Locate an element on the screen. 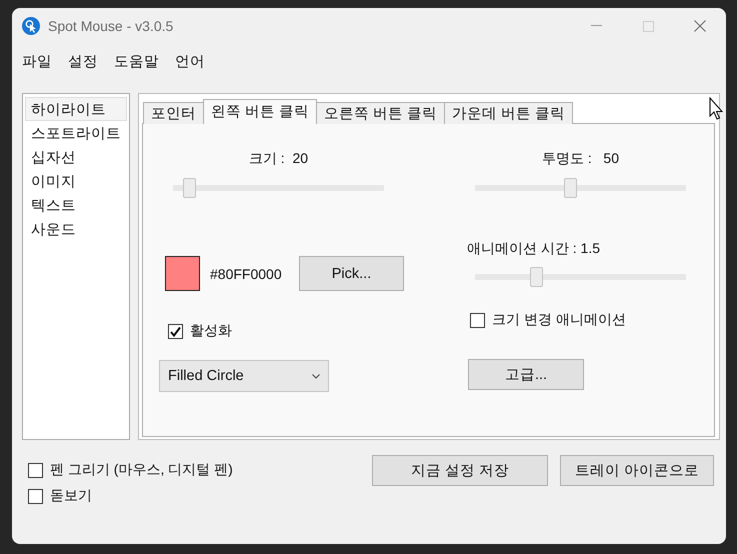 This screenshot has width=737, height=554. close-icon is located at coordinates (700, 26).